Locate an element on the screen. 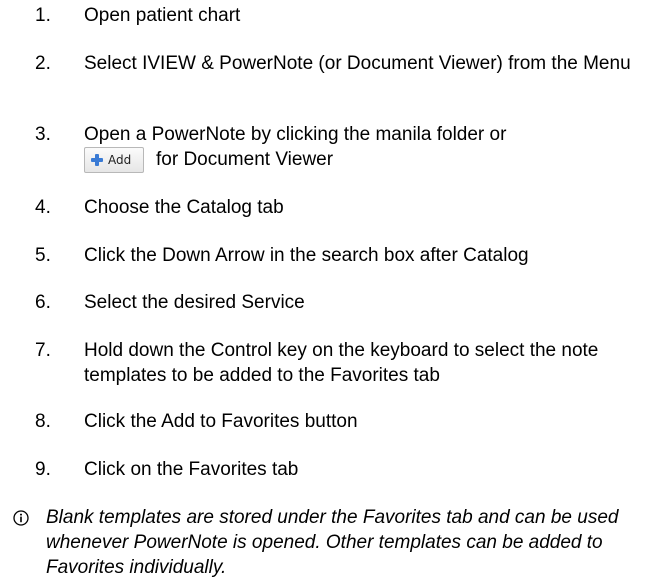 This screenshot has width=669, height=580. add-button: Add is located at coordinates (114, 160).